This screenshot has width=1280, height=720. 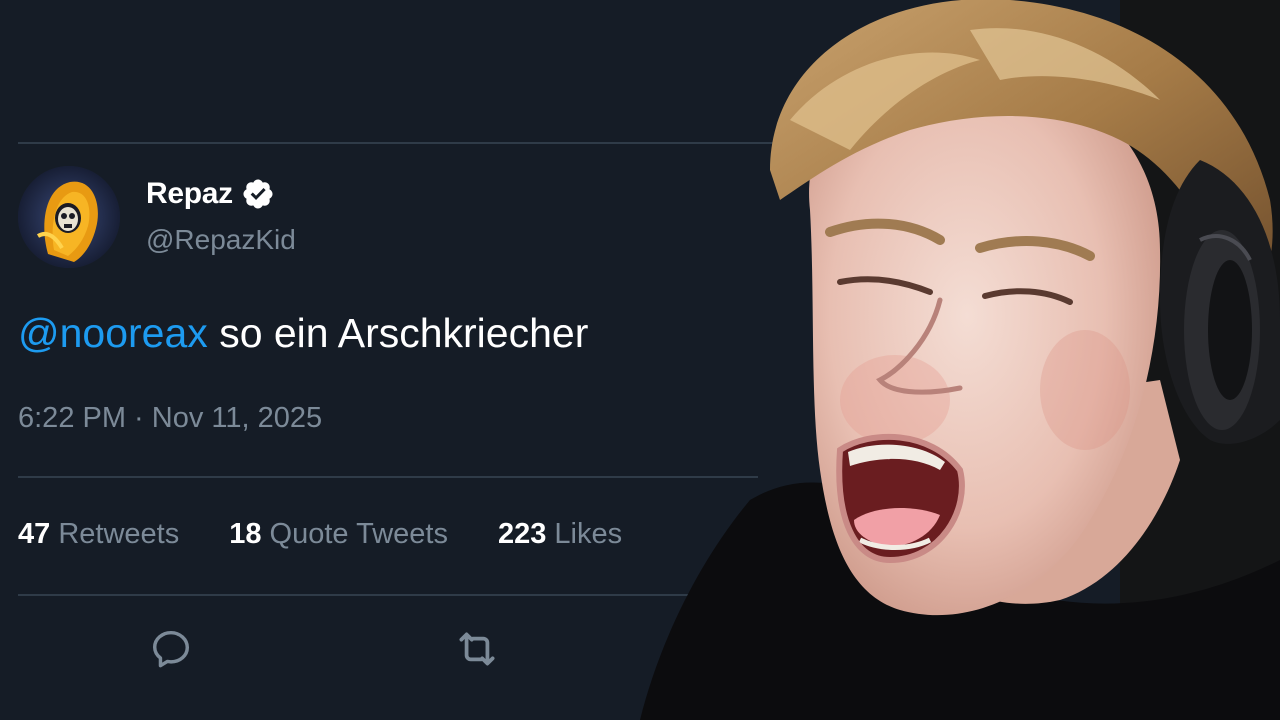 I want to click on stat-count: 223, so click(x=522, y=534).